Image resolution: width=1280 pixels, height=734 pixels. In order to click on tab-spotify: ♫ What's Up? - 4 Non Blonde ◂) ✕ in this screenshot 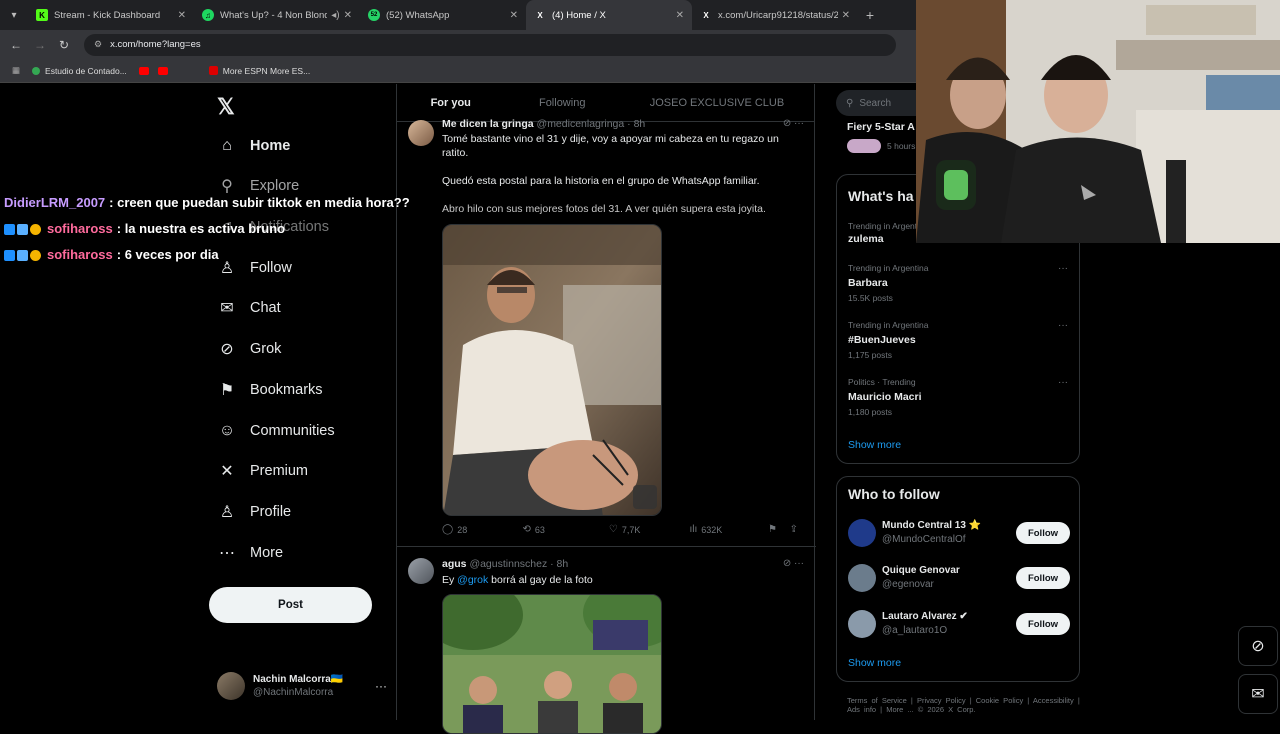, I will do `click(277, 15)`.